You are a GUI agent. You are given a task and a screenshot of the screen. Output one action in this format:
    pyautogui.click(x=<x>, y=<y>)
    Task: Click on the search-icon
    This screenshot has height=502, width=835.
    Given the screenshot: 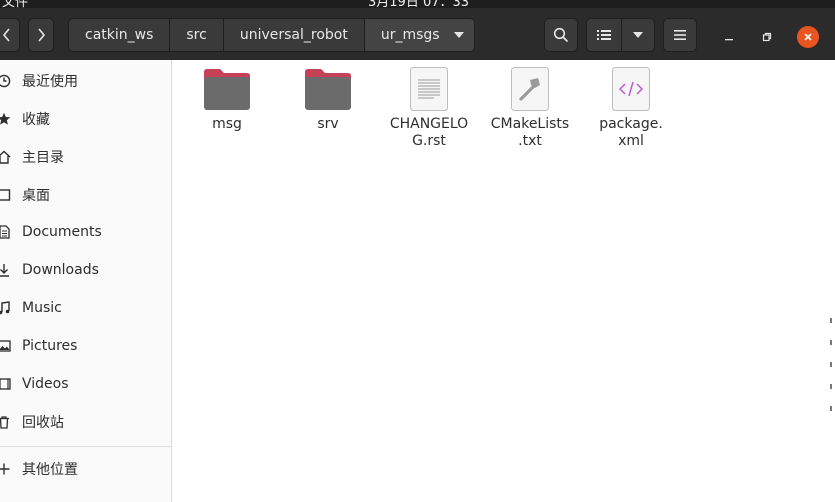 What is the action you would take?
    pyautogui.click(x=561, y=35)
    